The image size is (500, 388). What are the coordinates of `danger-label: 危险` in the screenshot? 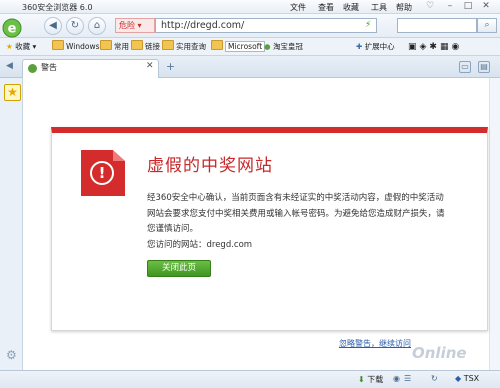 It's located at (127, 25).